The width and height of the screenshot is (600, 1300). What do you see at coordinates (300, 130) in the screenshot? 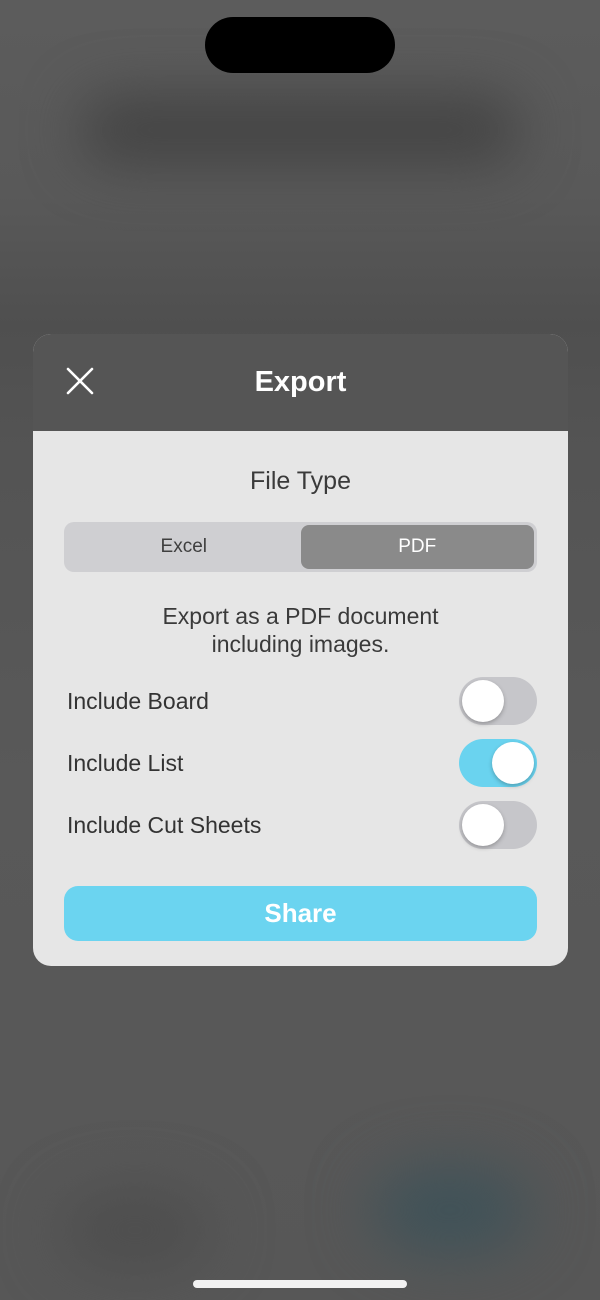
I see `background-blur` at bounding box center [300, 130].